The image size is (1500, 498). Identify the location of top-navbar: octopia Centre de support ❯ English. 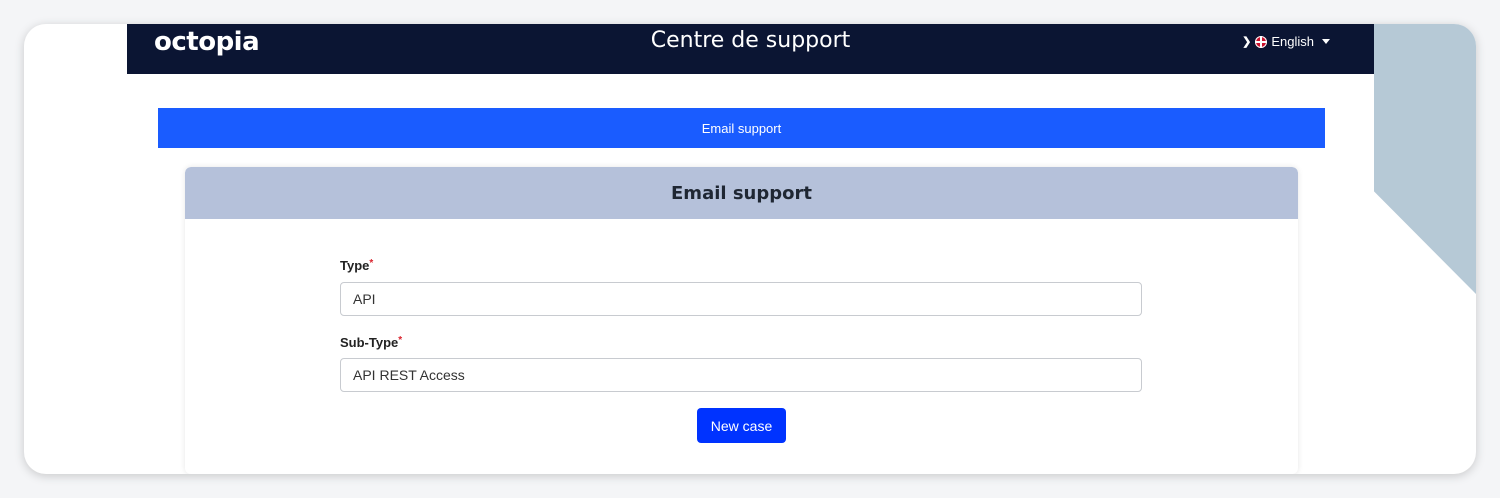
(750, 49).